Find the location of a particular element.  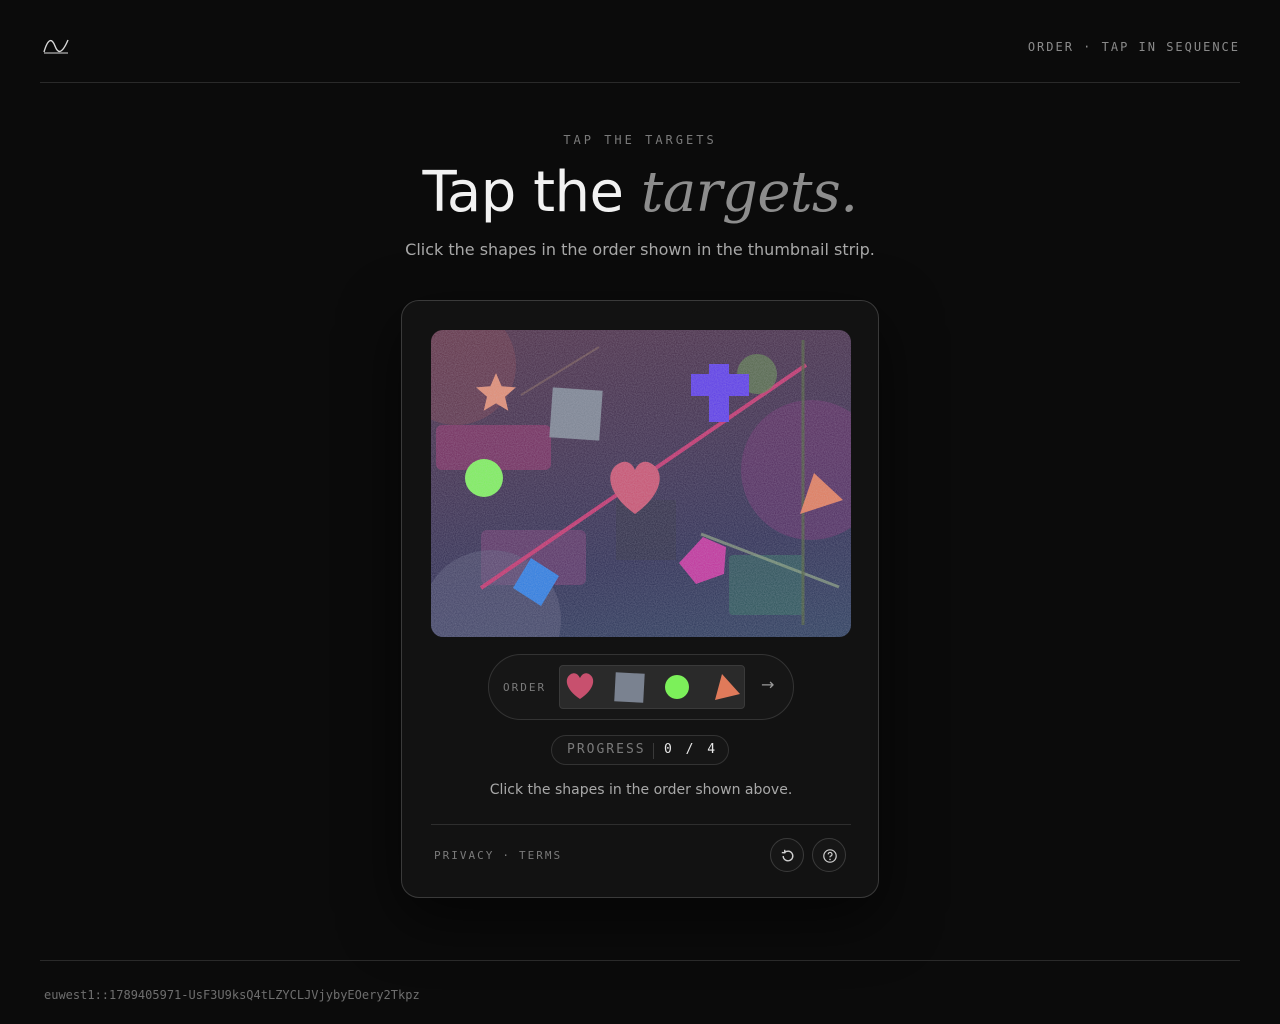

reload-button is located at coordinates (787, 855).